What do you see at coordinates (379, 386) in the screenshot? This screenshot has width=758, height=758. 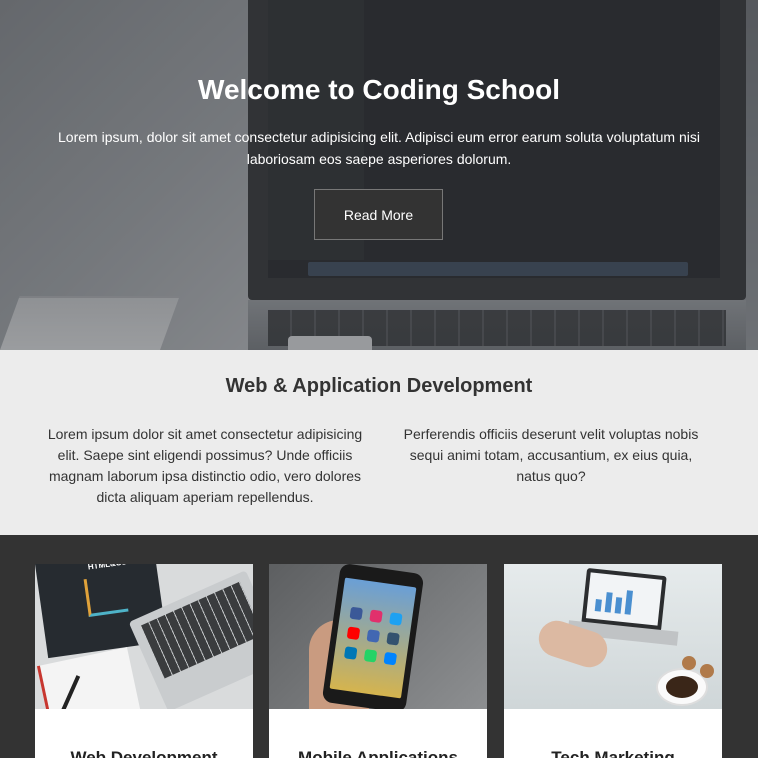 I see `section-title: Web & Application Development` at bounding box center [379, 386].